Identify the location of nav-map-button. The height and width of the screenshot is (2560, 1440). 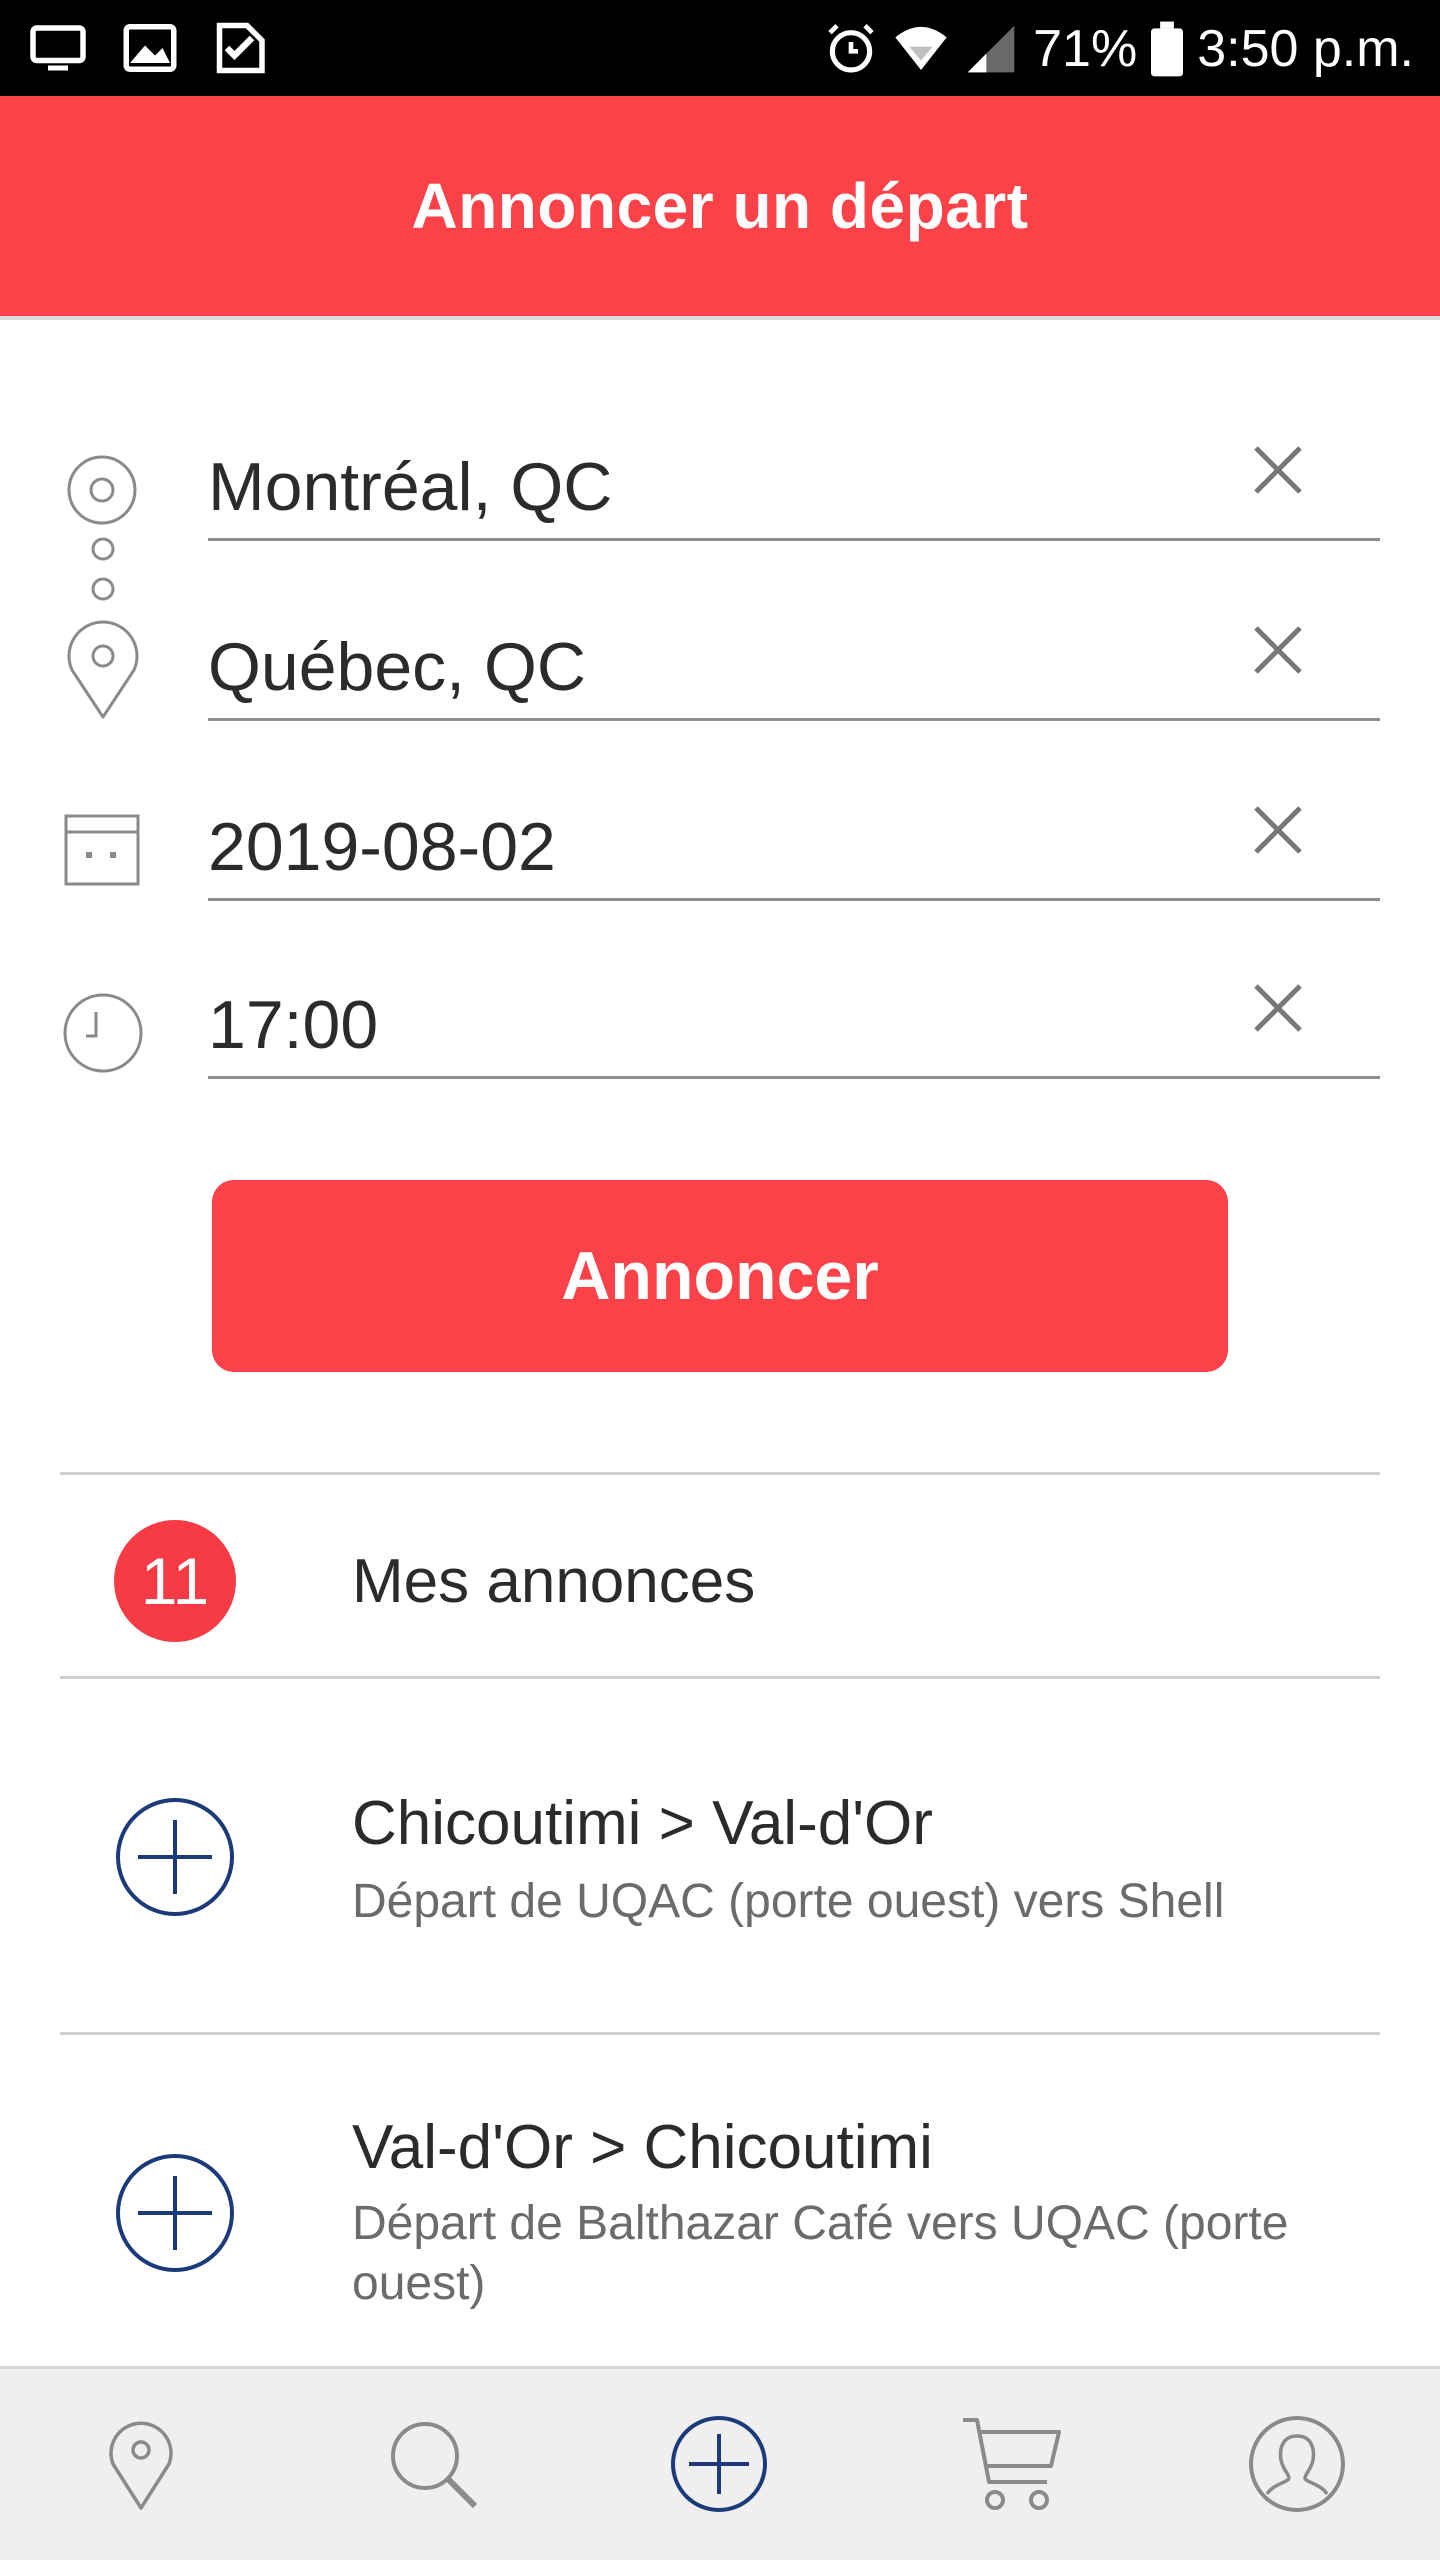
(141, 2464).